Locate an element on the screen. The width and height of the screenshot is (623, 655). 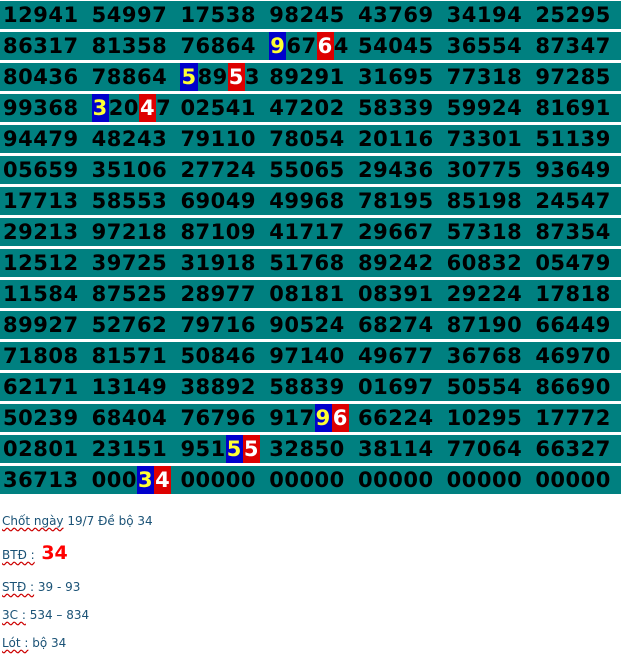
grid-cell: 38114 is located at coordinates (399, 449).